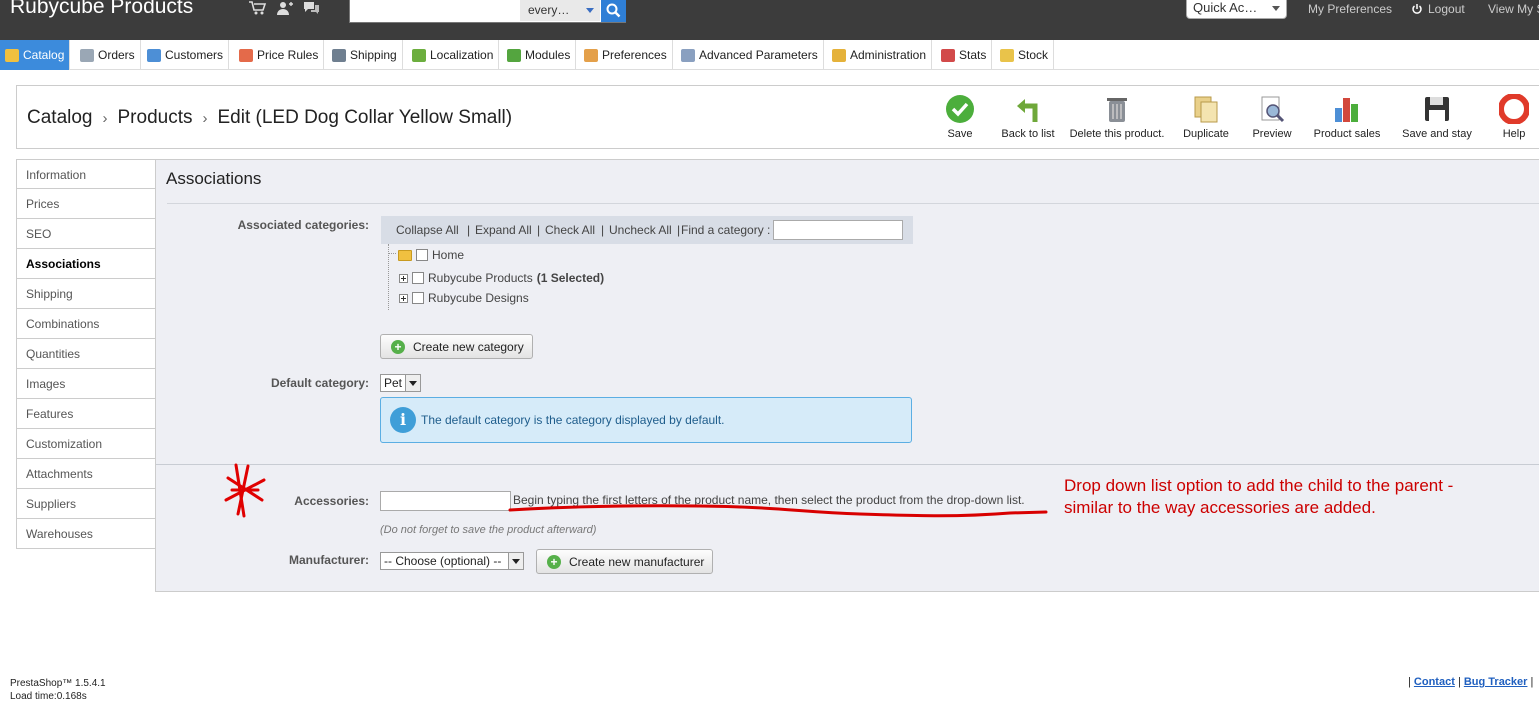 The width and height of the screenshot is (1539, 711). Describe the element at coordinates (418, 278) in the screenshot. I see `rubycube-products-checkbox` at that location.